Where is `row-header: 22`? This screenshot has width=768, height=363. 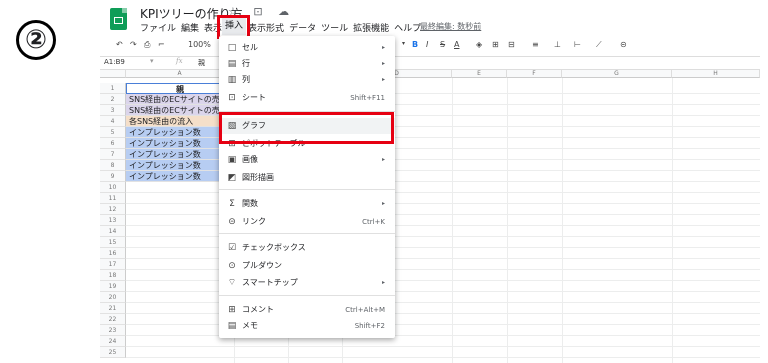 row-header: 22 is located at coordinates (113, 319).